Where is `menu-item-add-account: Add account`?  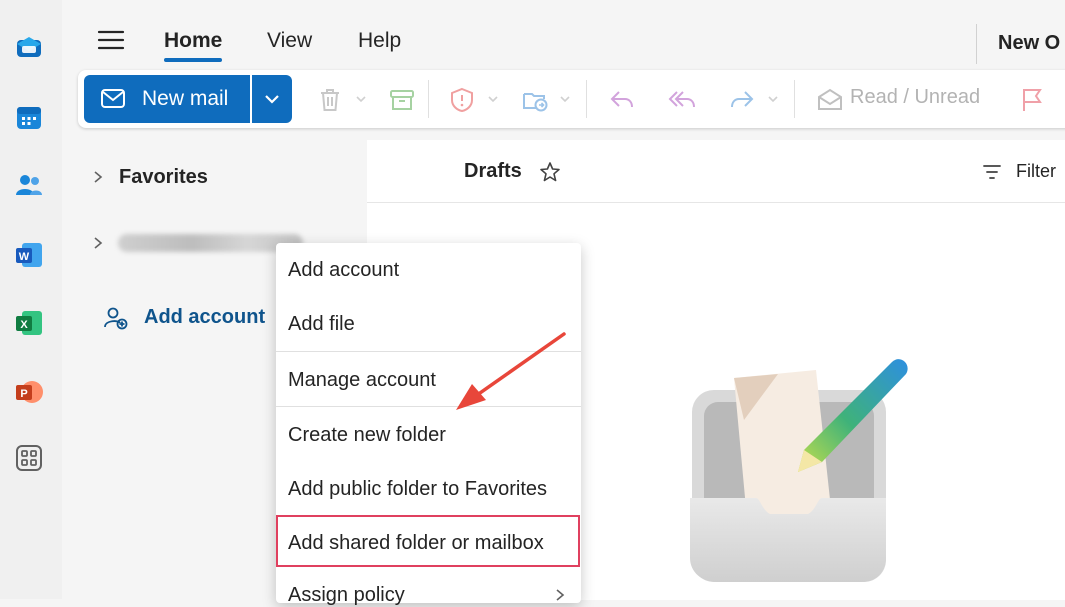
menu-item-add-account: Add account is located at coordinates (343, 270).